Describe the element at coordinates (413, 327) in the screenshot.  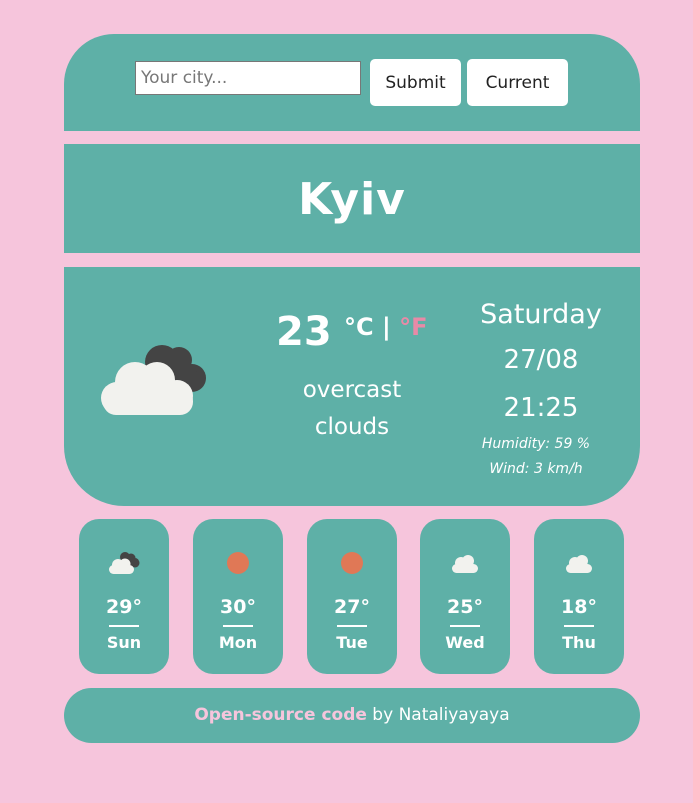
I see `fahrenheit-link: °F` at that location.